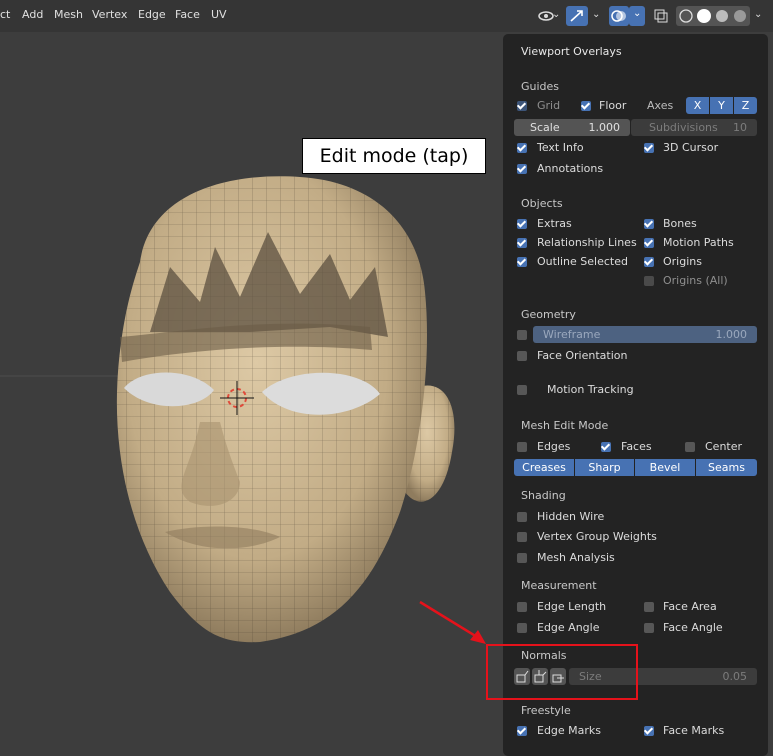 The height and width of the screenshot is (756, 773). I want to click on floor-label: Floor, so click(613, 105).